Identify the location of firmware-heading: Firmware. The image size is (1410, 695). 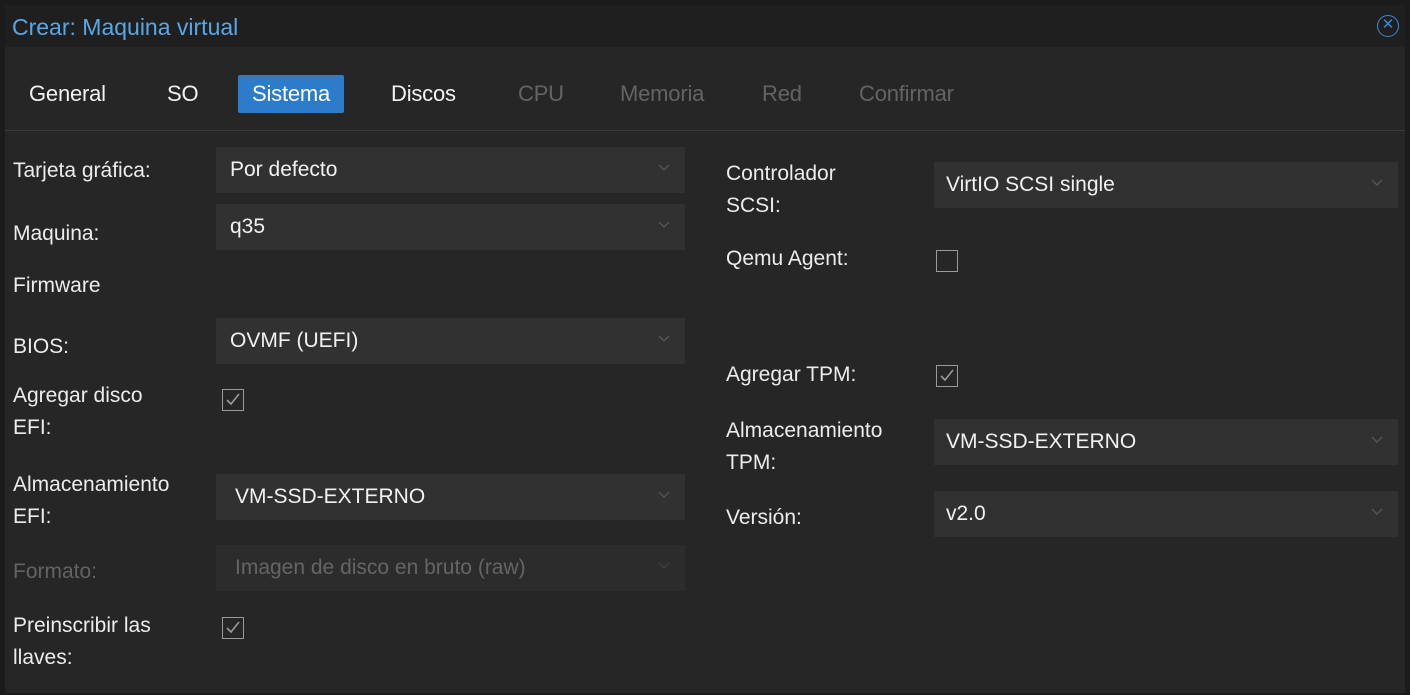
(57, 285).